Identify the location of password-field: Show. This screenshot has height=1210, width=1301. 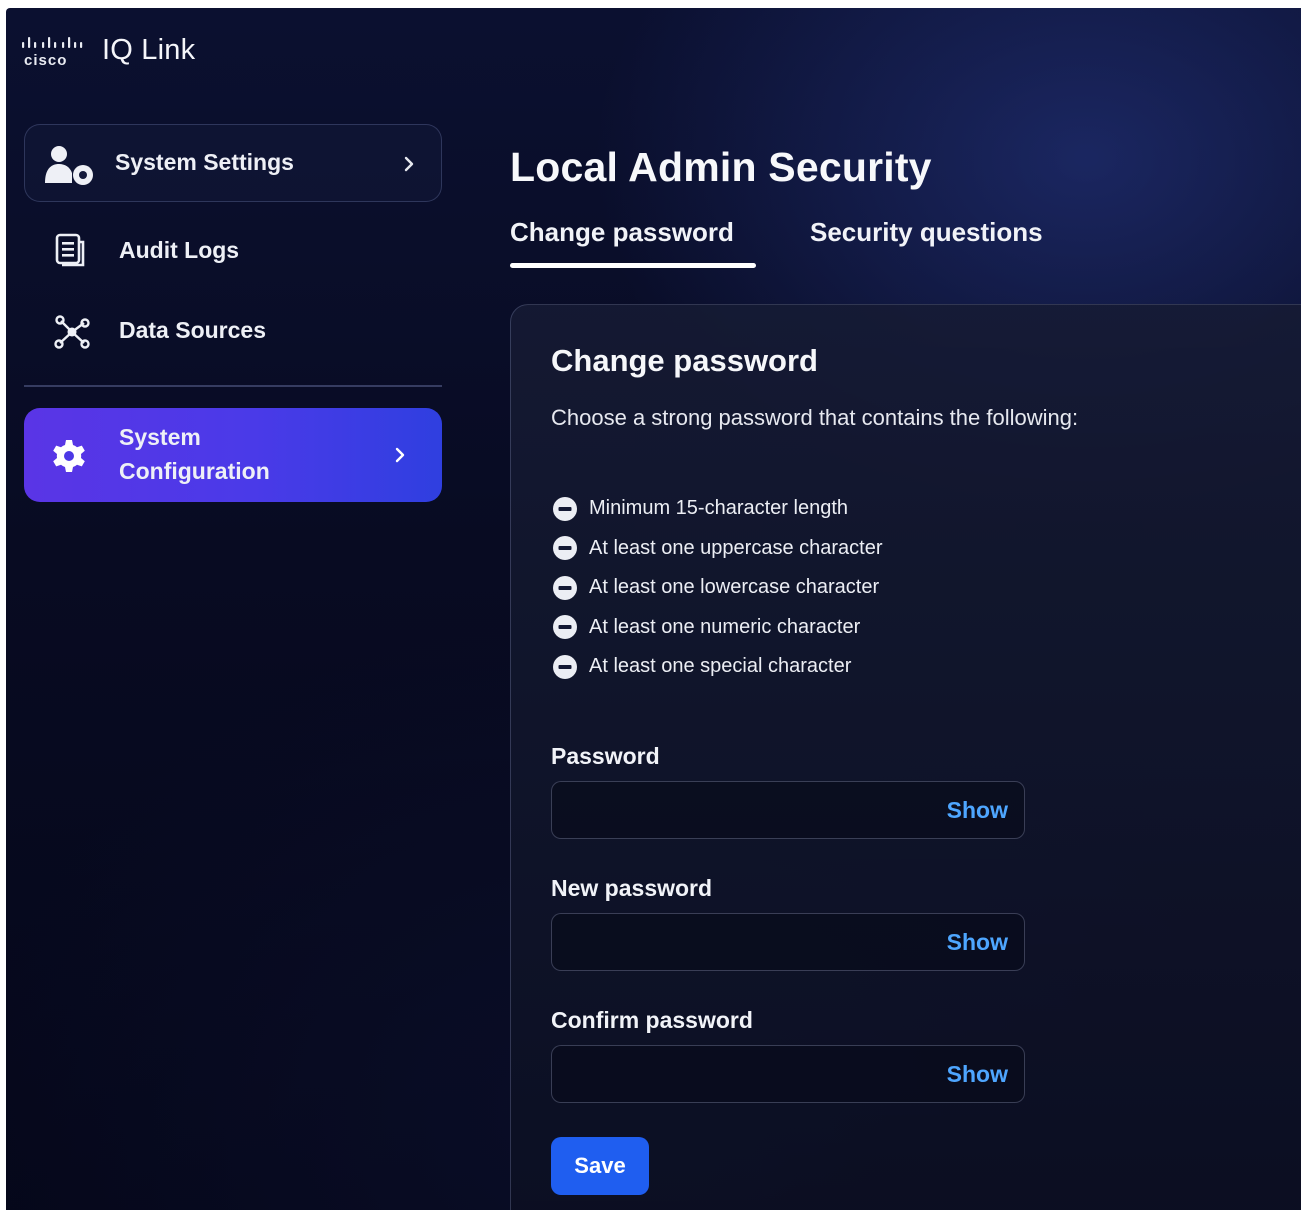
(788, 810).